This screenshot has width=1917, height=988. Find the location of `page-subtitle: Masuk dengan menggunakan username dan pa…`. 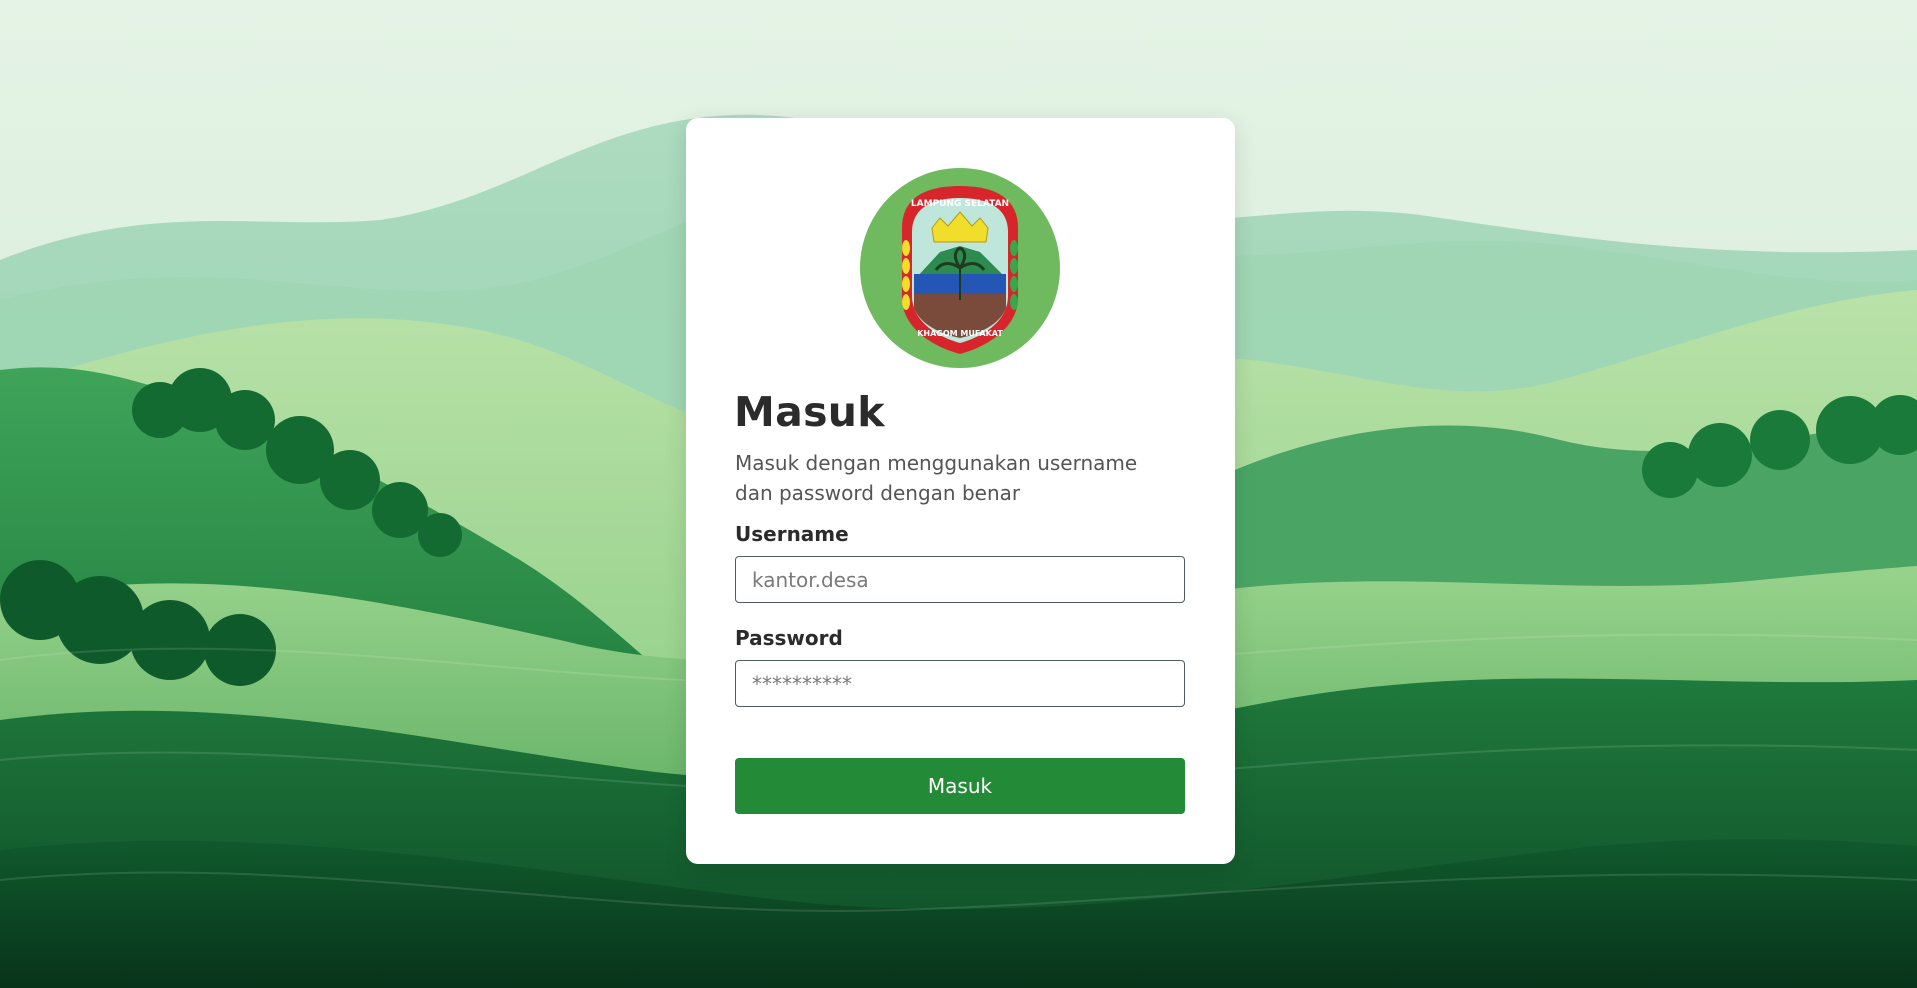

page-subtitle: Masuk dengan menggunakan username dan pa… is located at coordinates (936, 478).